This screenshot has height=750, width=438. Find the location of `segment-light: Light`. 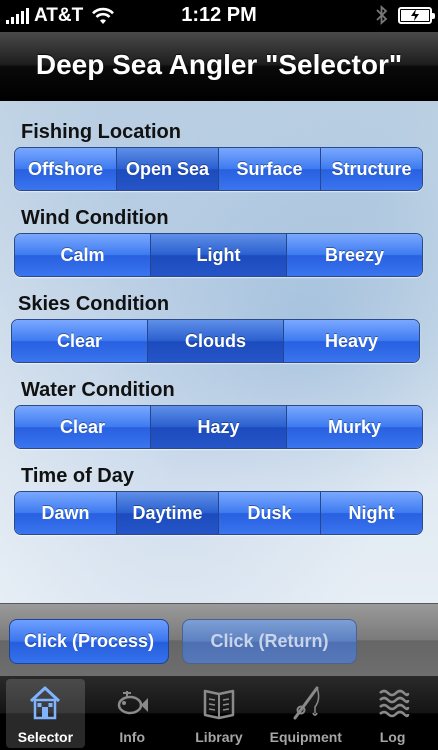

segment-light: Light is located at coordinates (218, 255).